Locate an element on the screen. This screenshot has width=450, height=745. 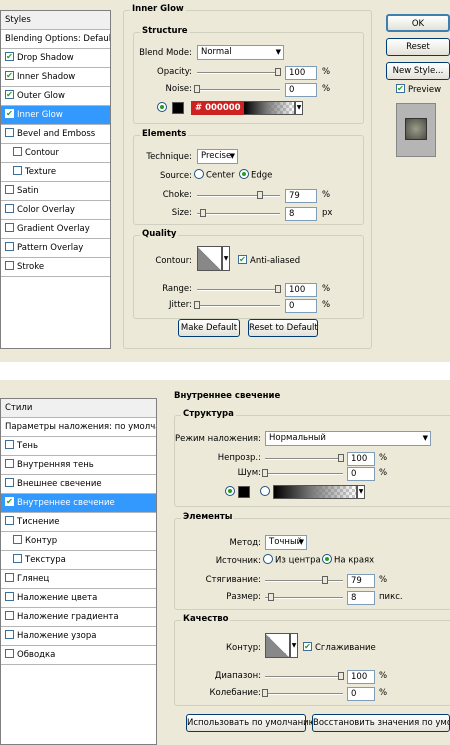
style-item: Color Overlay is located at coordinates (55, 210).